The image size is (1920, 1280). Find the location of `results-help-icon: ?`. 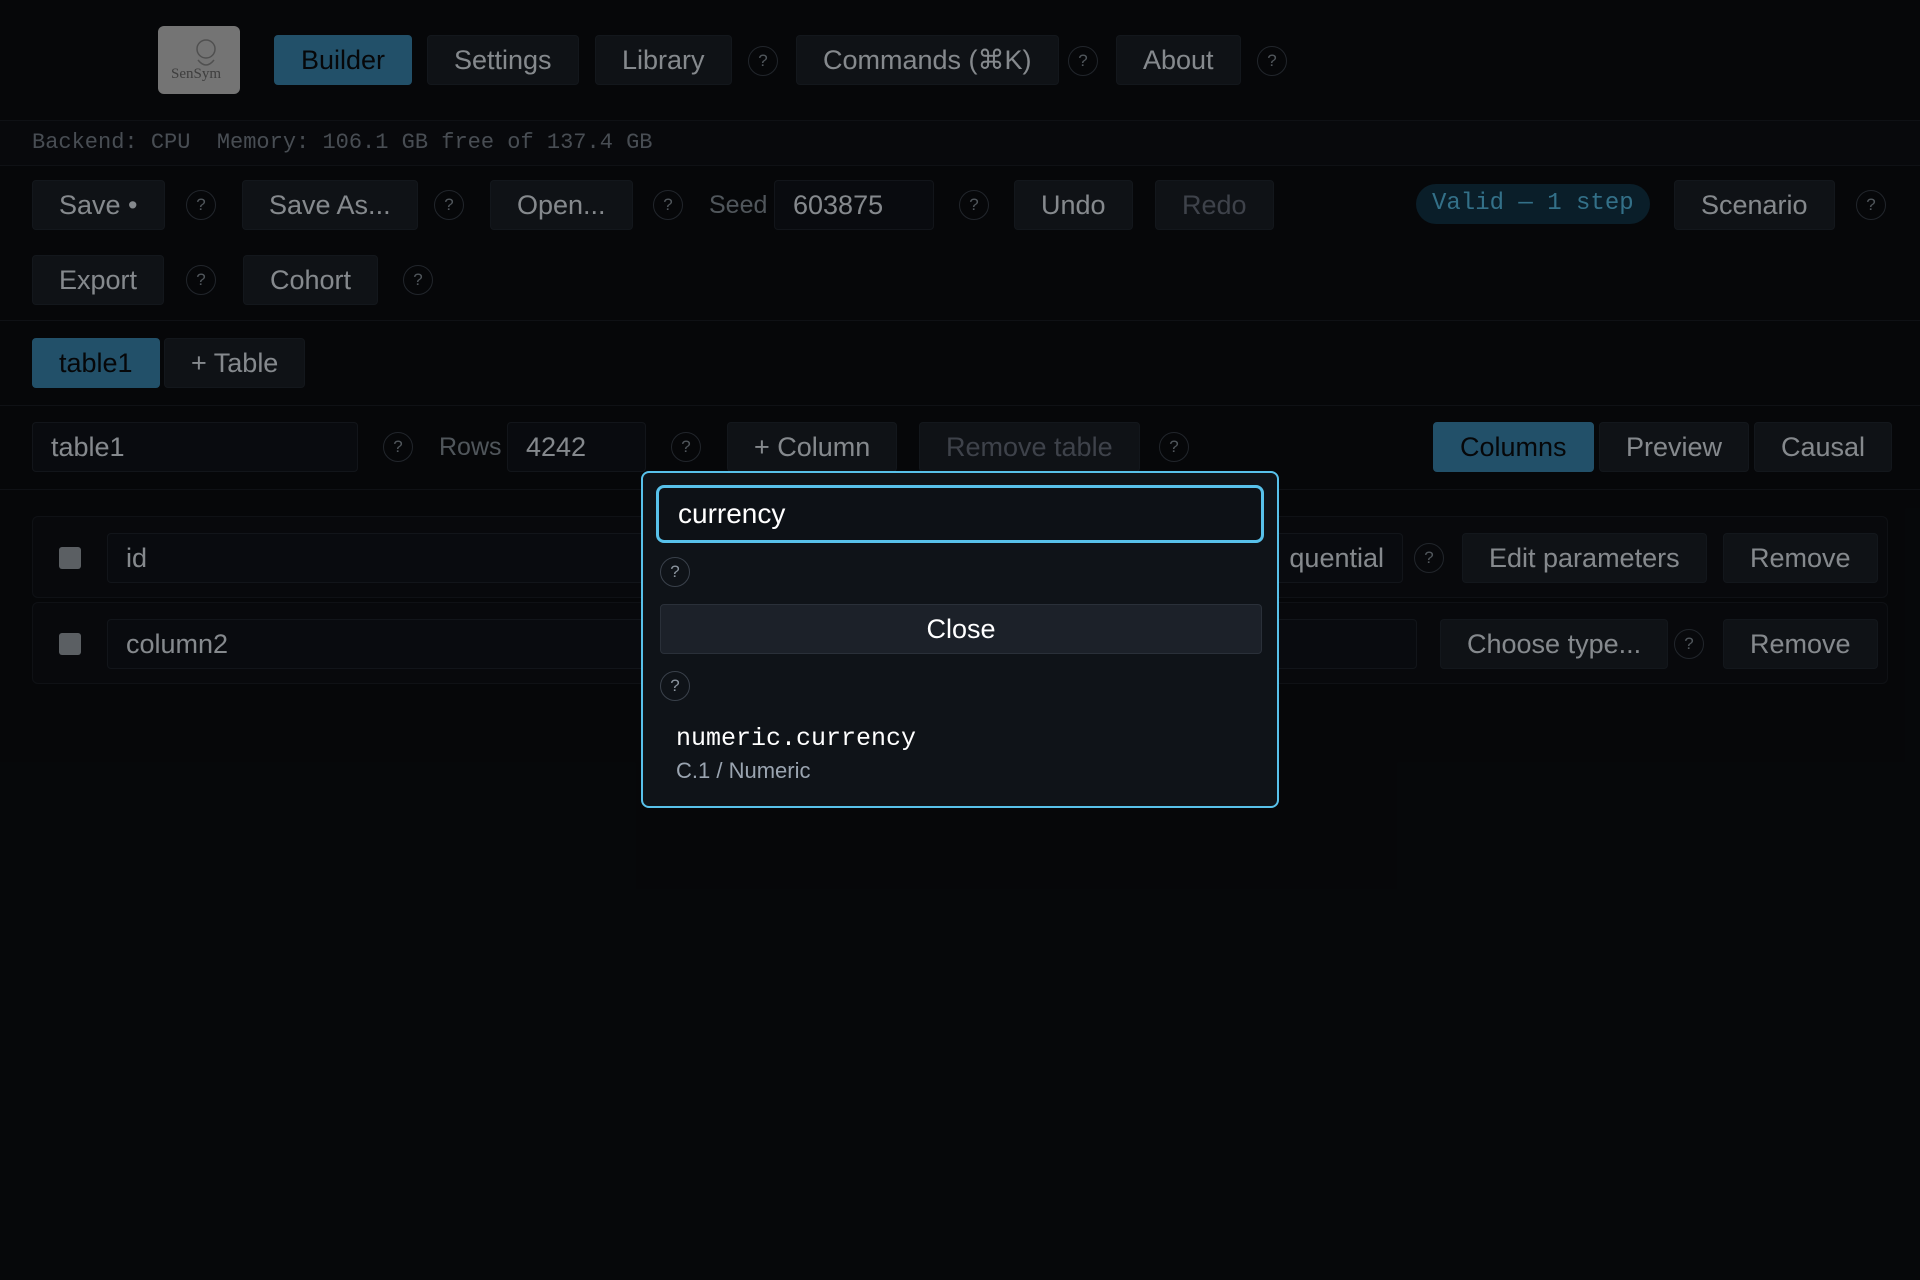

results-help-icon: ? is located at coordinates (675, 686).